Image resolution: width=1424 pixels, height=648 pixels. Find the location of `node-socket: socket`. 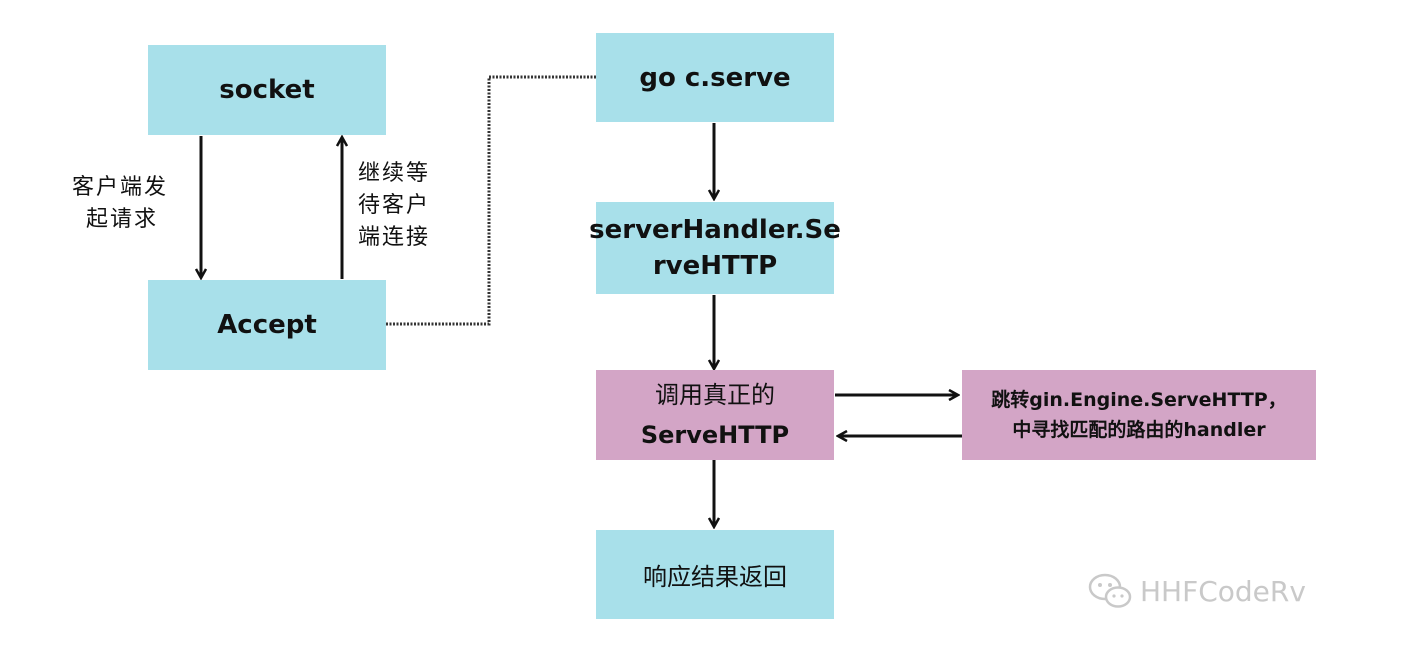

node-socket: socket is located at coordinates (267, 90).